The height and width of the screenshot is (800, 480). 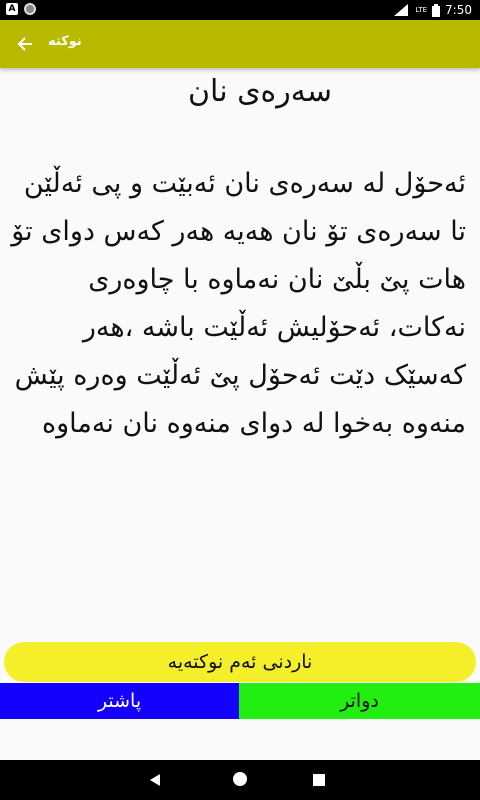 What do you see at coordinates (401, 10) in the screenshot?
I see `signal-icon` at bounding box center [401, 10].